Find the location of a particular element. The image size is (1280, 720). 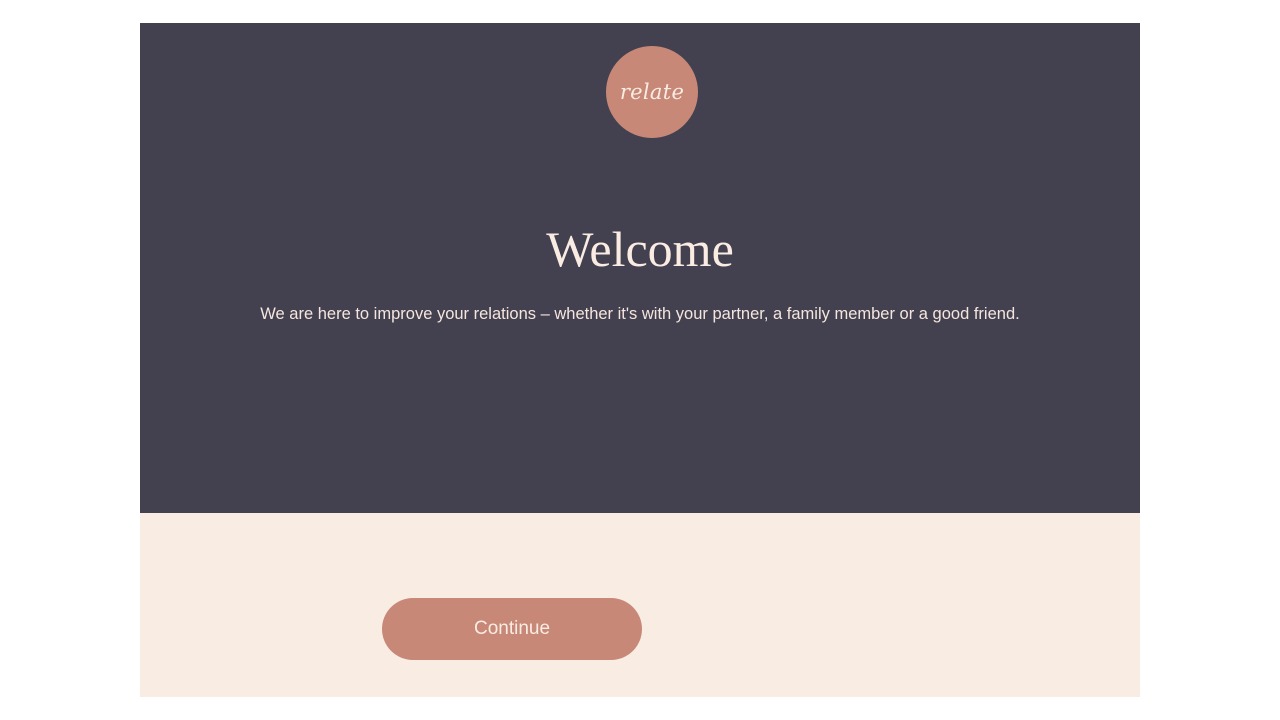

logo-text: relate is located at coordinates (652, 92).